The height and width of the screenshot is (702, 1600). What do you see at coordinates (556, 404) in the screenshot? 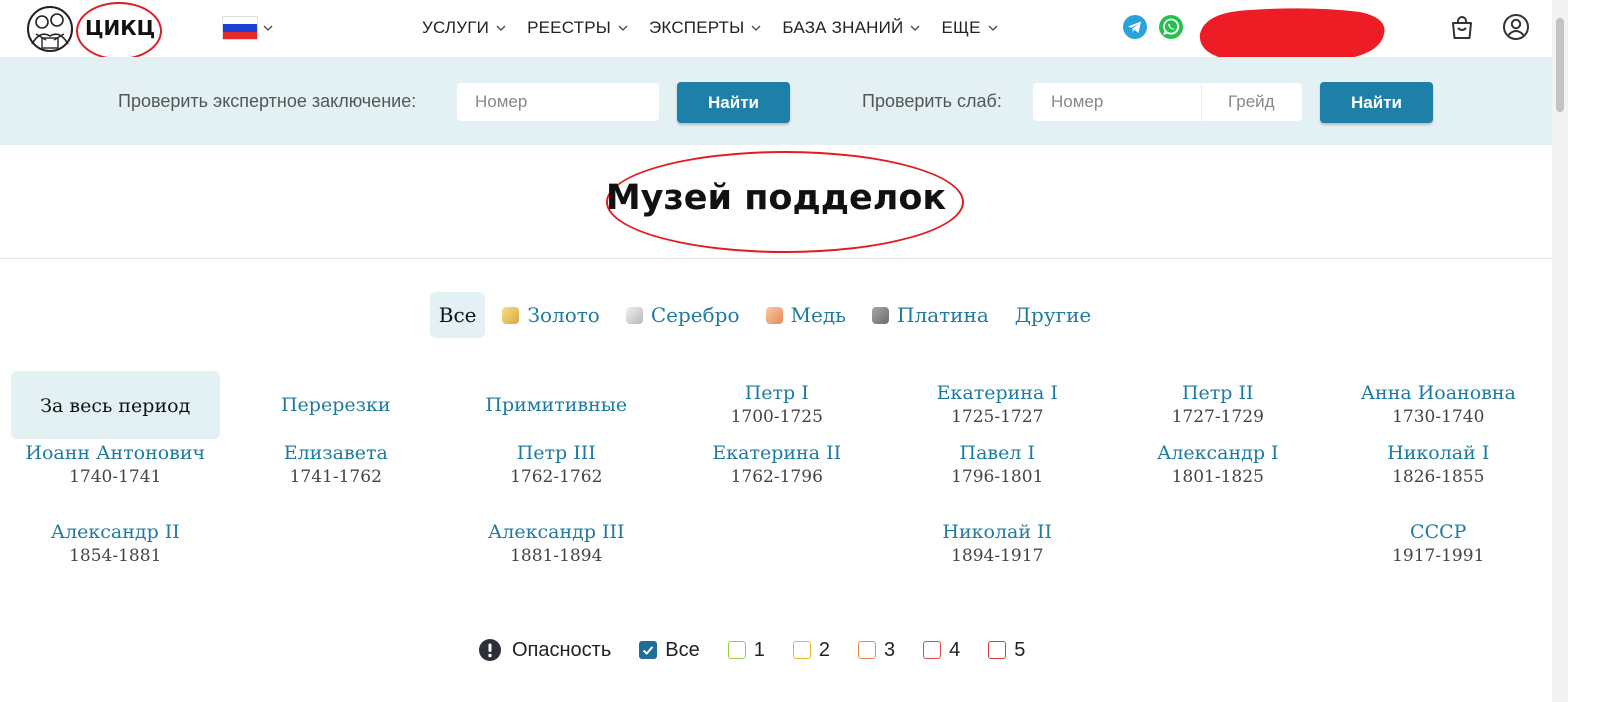
I see `period-primitive: Примитивные` at bounding box center [556, 404].